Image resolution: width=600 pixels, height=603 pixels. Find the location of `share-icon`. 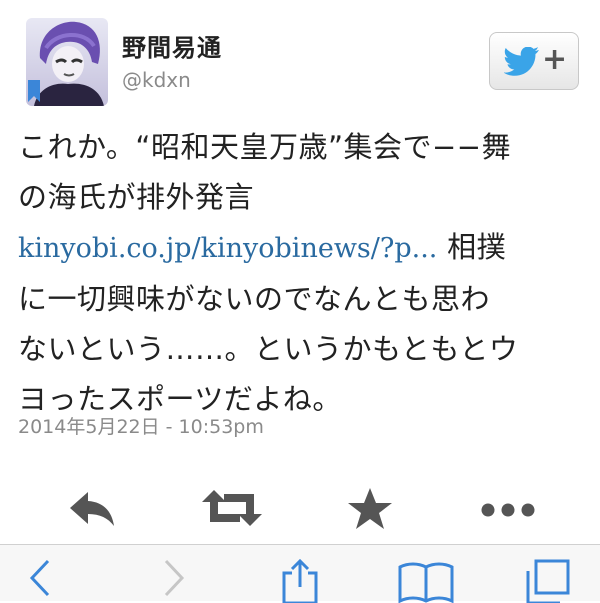

share-icon is located at coordinates (300, 580).